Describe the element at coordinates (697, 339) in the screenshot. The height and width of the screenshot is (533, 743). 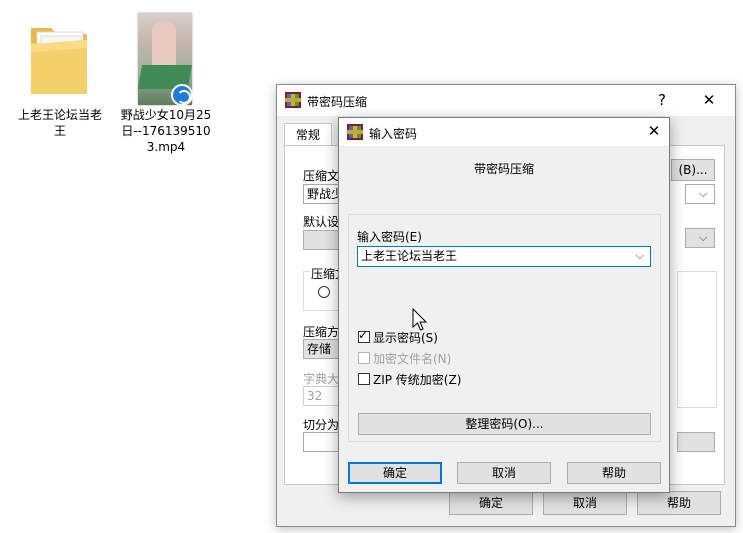
I see `options-group` at that location.